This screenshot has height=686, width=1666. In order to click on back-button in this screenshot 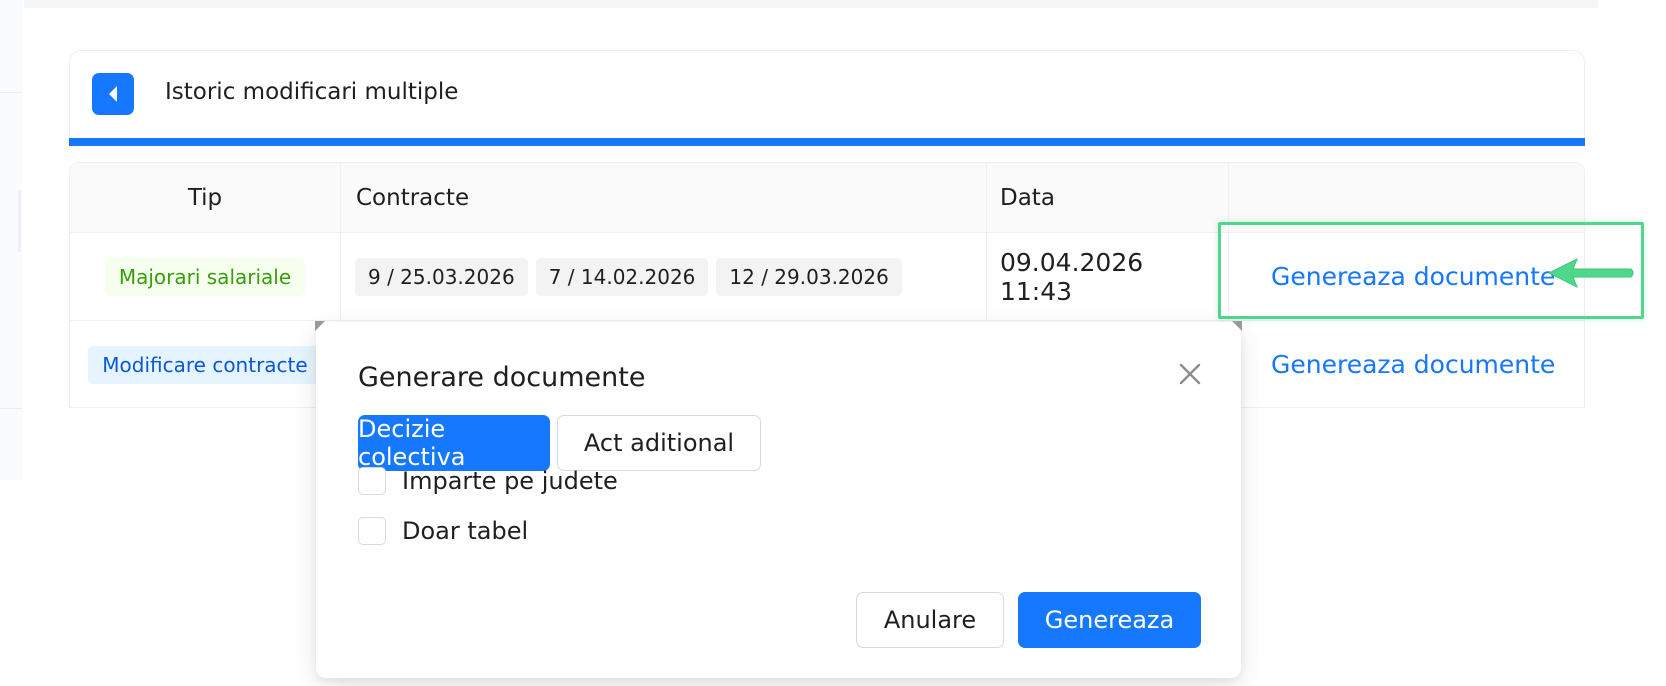, I will do `click(113, 94)`.